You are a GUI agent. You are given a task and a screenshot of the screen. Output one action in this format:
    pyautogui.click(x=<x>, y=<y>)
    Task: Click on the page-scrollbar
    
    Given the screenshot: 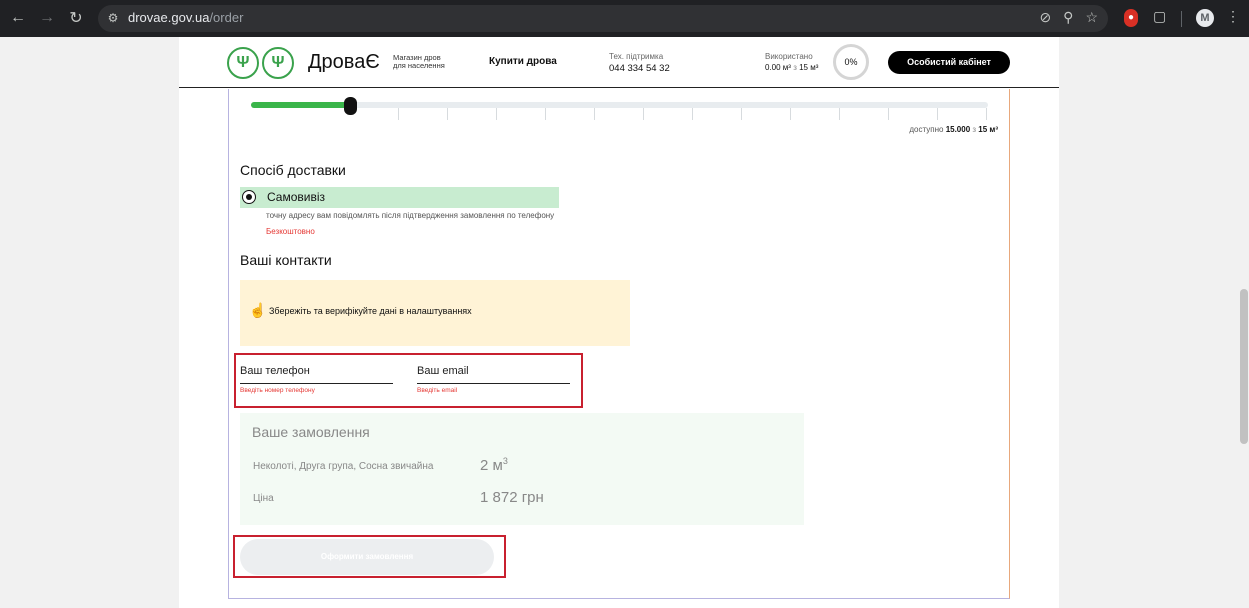 What is the action you would take?
    pyautogui.click(x=1243, y=322)
    